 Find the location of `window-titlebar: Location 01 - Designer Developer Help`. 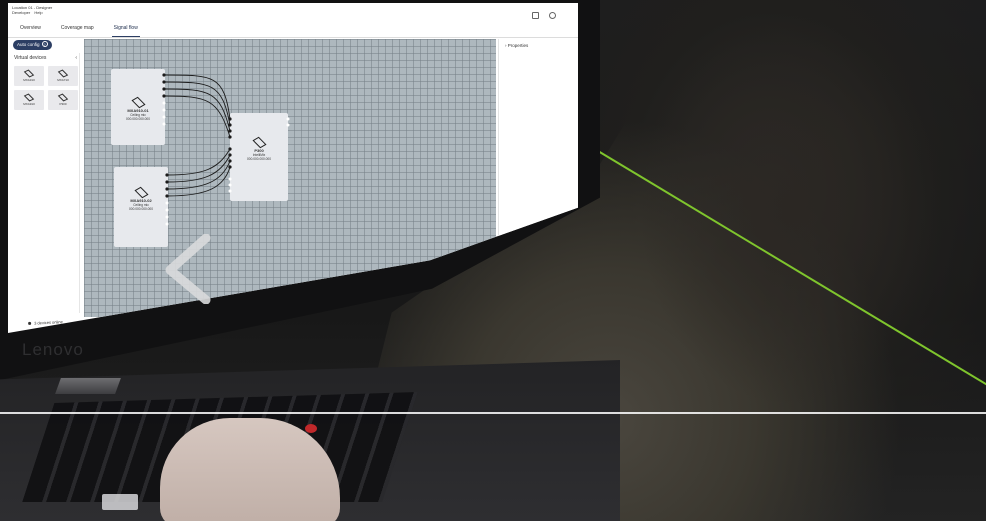

window-titlebar: Location 01 - Designer Developer Help is located at coordinates (293, 10).